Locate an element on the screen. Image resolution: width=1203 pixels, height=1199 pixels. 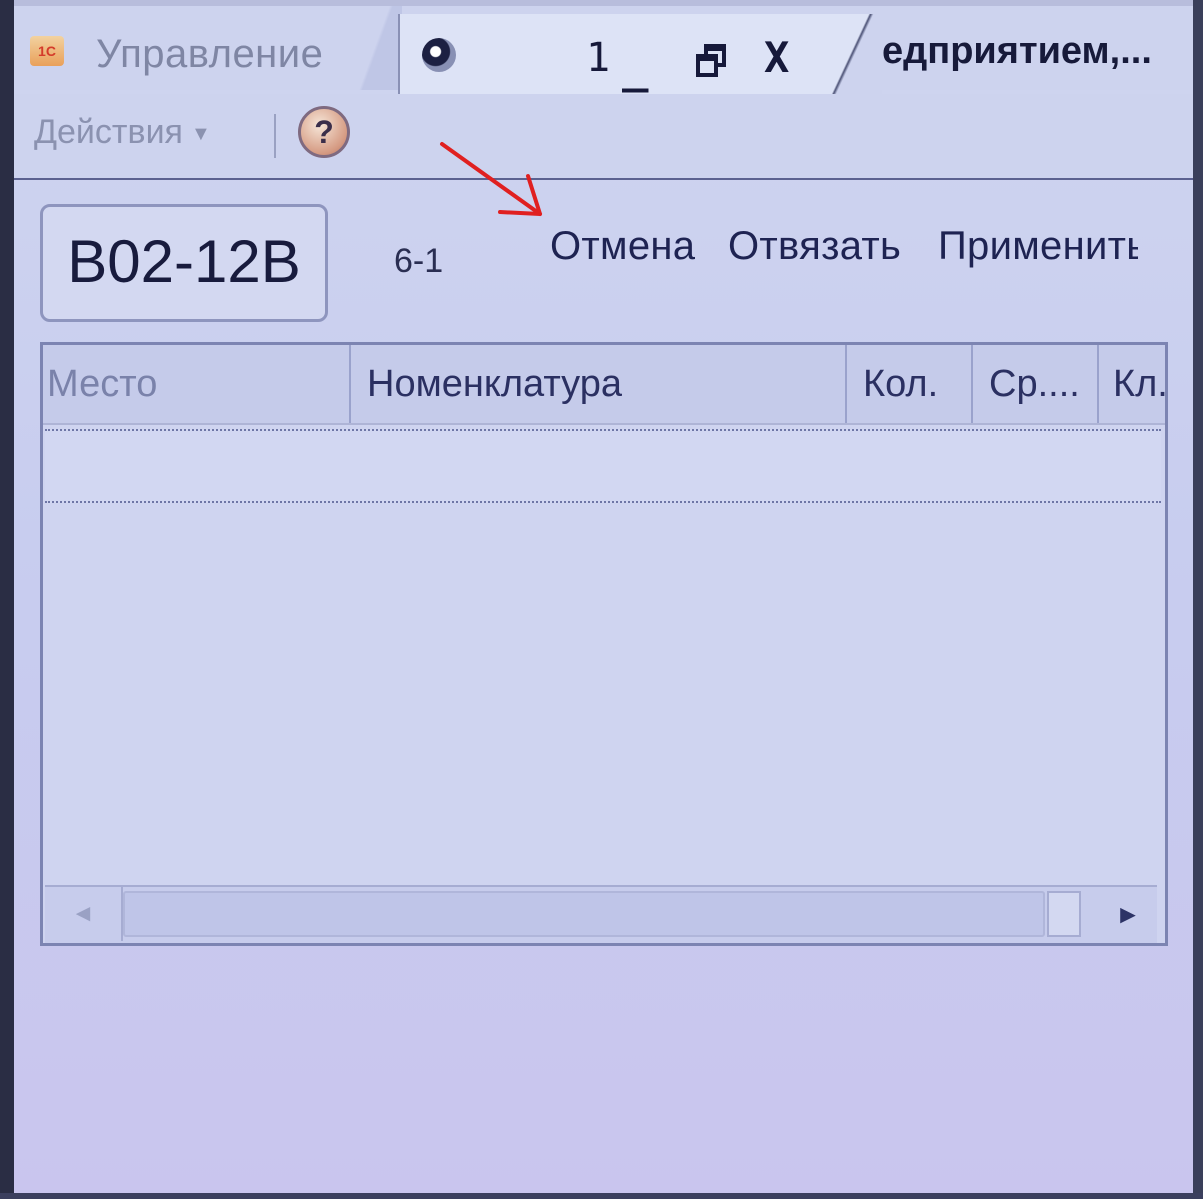
close-button: X is located at coordinates (776, 58).